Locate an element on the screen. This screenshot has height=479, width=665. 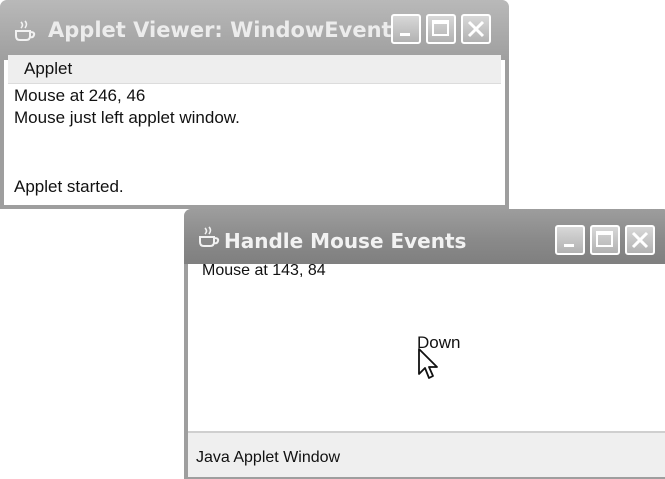
window-title: Handle Mouse Events is located at coordinates (345, 241).